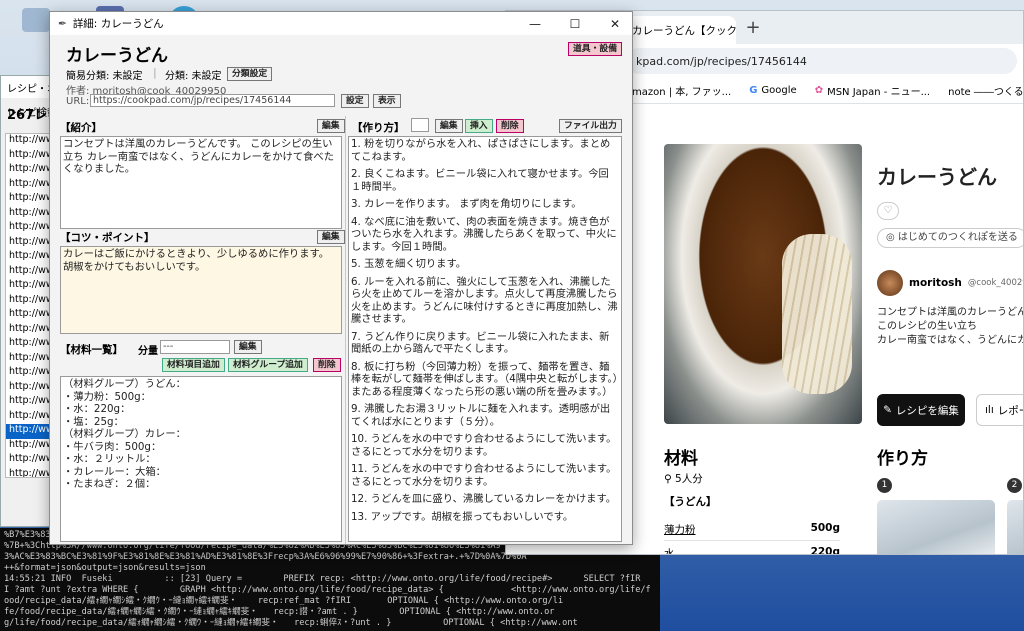 The image size is (1024, 631). I want to click on tools-button: 道具・設備, so click(595, 49).